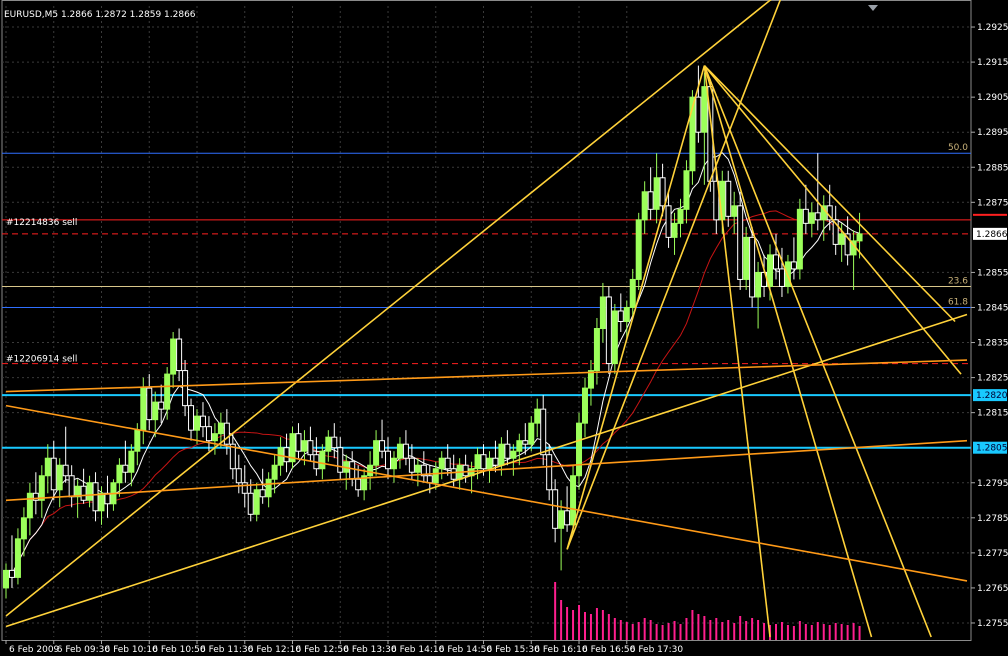 The height and width of the screenshot is (656, 1008). I want to click on price-tick-label: 1.2795, so click(992, 484).